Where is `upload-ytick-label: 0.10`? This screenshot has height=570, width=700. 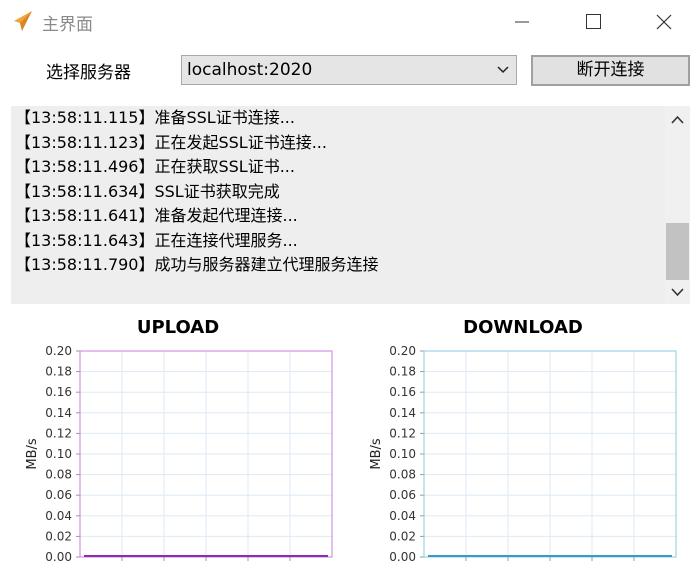 upload-ytick-label: 0.10 is located at coordinates (58, 454).